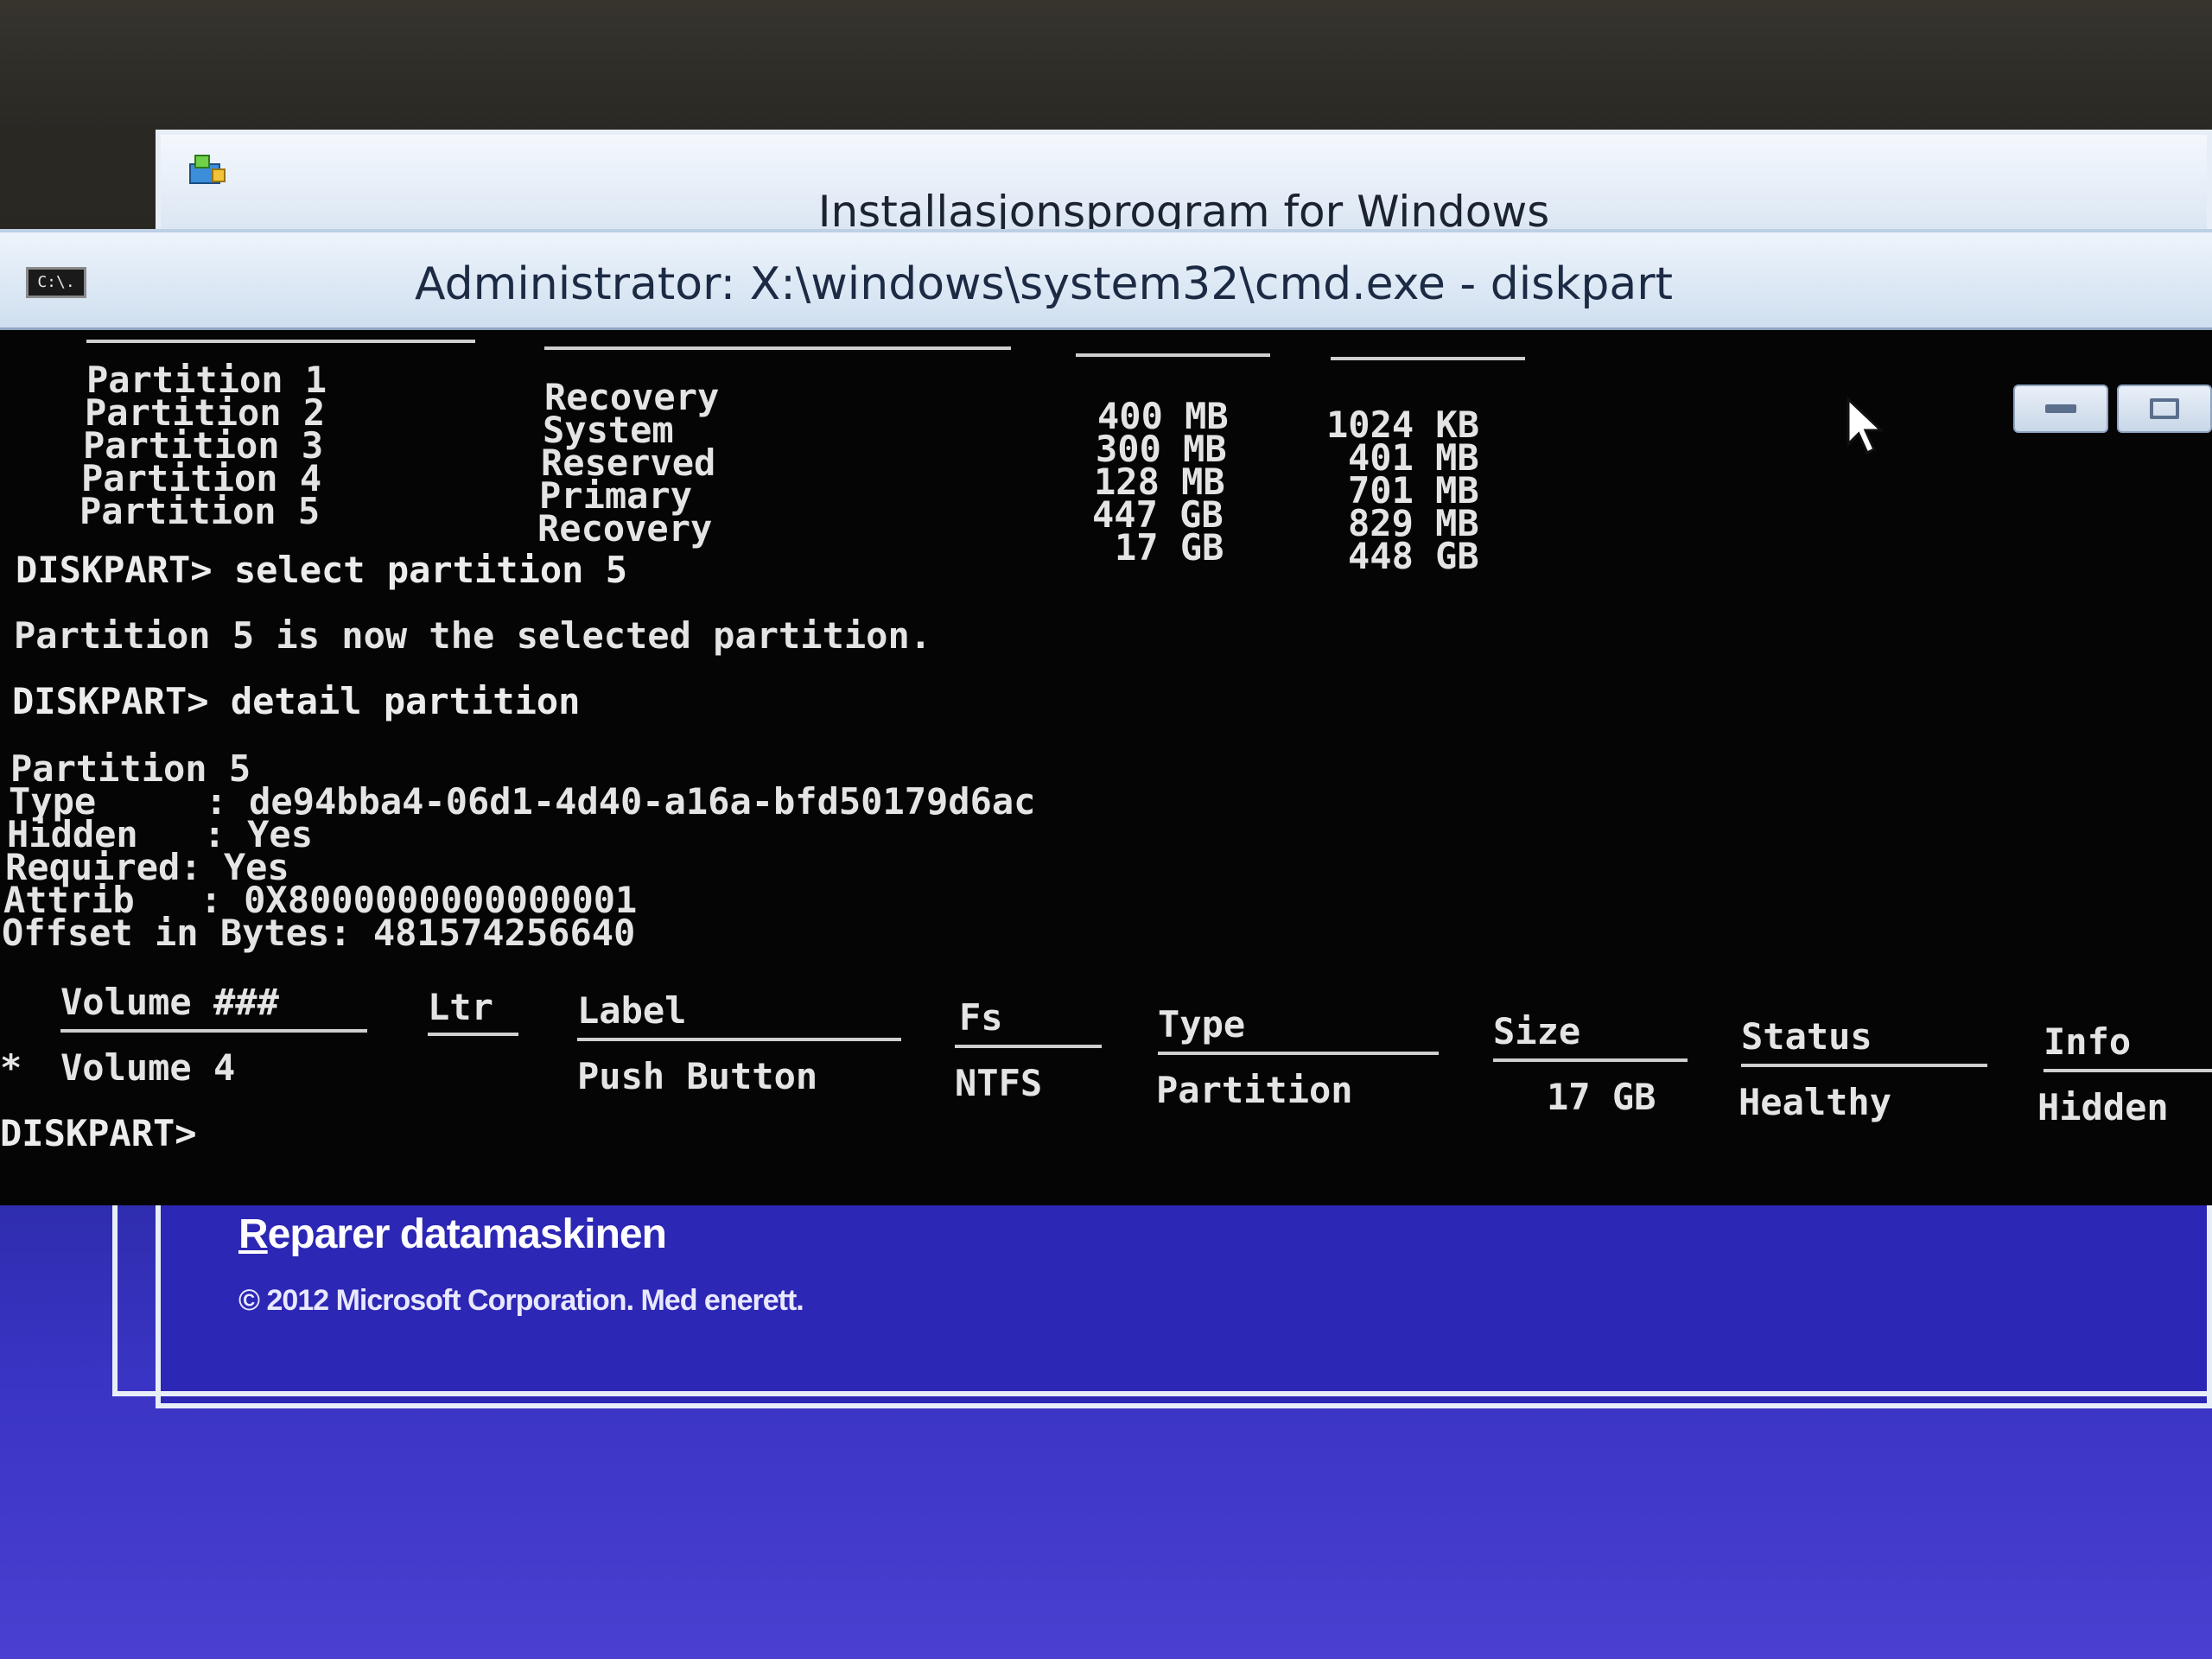 The width and height of the screenshot is (2212, 1659). Describe the element at coordinates (56, 282) in the screenshot. I see `cmd-app-icon: C:\.` at that location.